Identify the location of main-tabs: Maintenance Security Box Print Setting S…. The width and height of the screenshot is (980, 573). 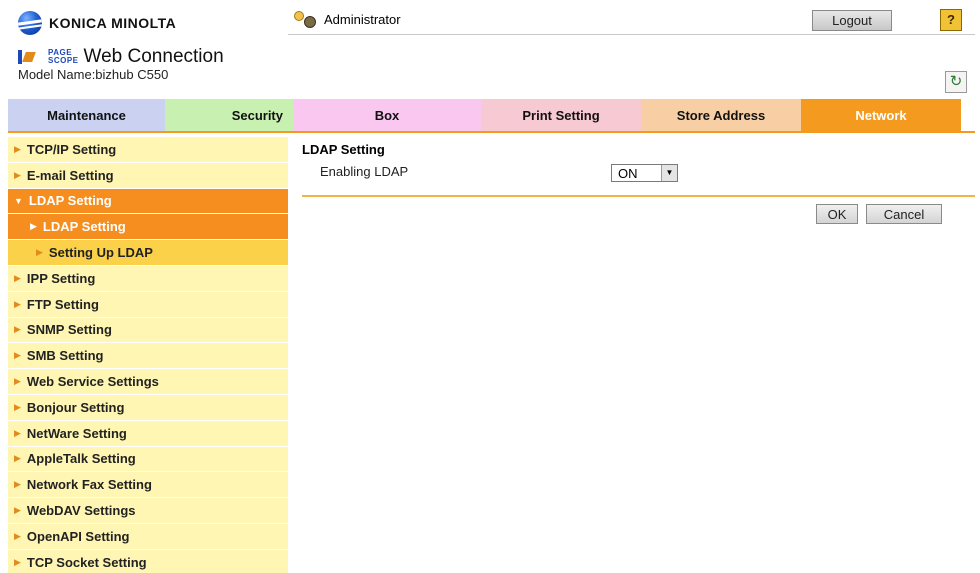
(491, 115).